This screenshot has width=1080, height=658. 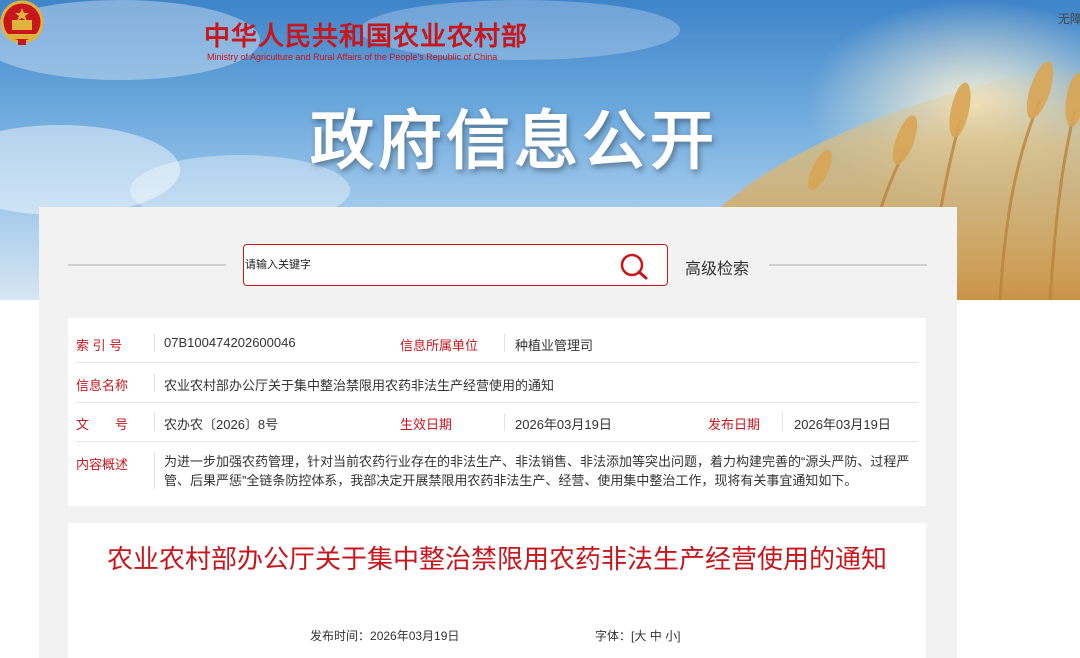 What do you see at coordinates (613, 636) in the screenshot?
I see `font-size-label: 字体：` at bounding box center [613, 636].